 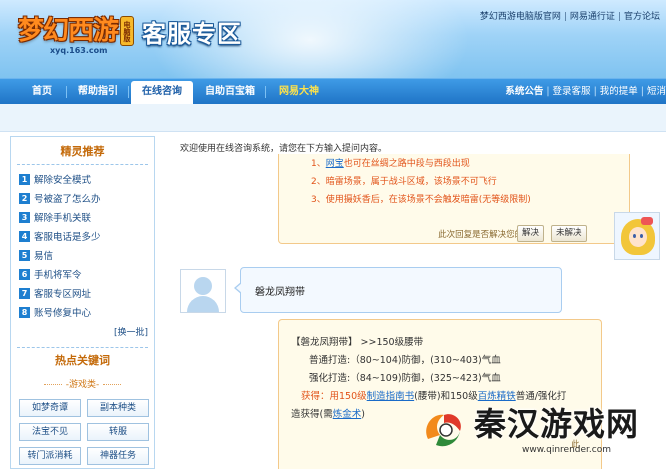 I want to click on reply-line: 3、使用摄妖香后，在该场景不会触发暗雷(无等级限制), so click(x=421, y=200).